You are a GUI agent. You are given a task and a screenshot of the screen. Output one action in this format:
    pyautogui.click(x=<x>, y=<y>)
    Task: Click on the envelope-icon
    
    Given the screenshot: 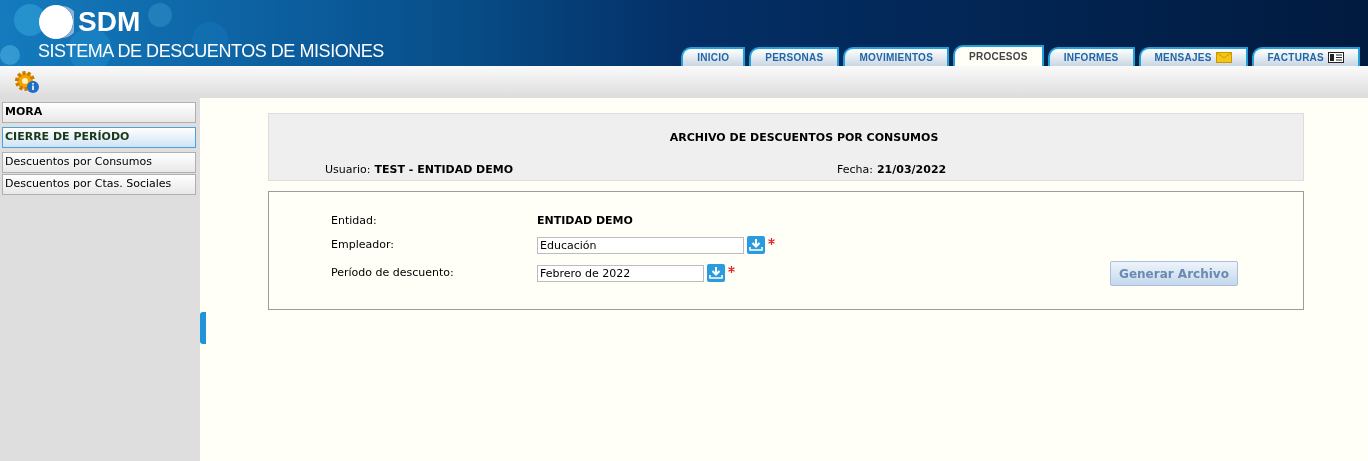 What is the action you would take?
    pyautogui.click(x=1223, y=57)
    